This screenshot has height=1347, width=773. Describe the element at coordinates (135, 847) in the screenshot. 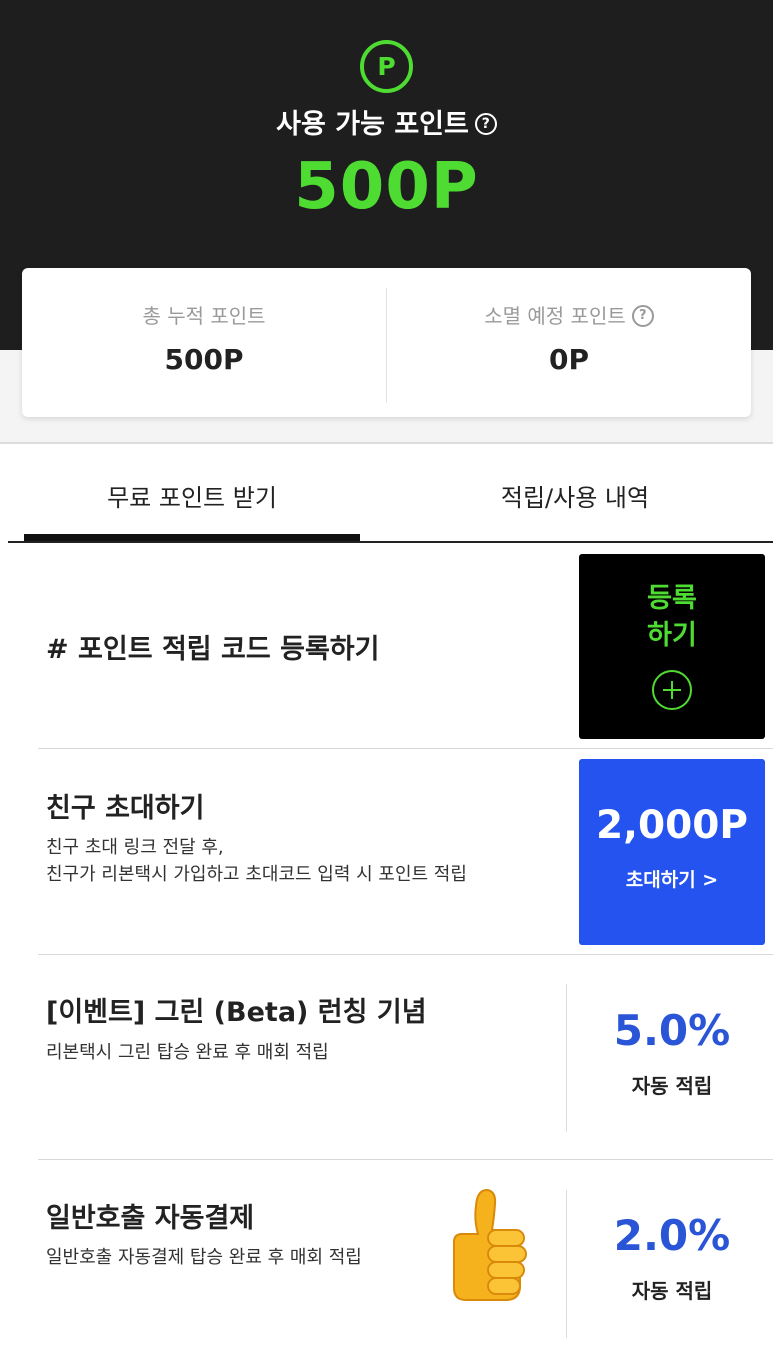

I see `invite-desc-line1: 친구 초대 링크 전달 후,` at that location.